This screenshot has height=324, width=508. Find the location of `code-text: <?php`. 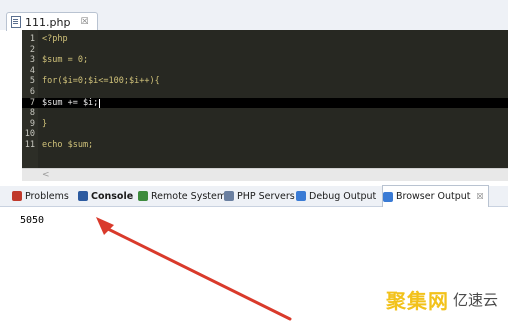

code-text: <?php is located at coordinates (55, 39).